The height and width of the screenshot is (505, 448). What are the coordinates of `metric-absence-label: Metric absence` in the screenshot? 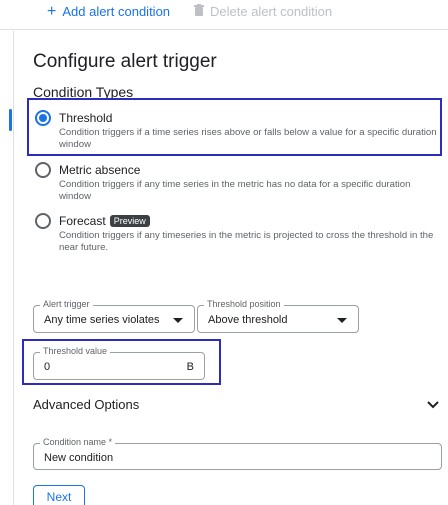 It's located at (100, 170).